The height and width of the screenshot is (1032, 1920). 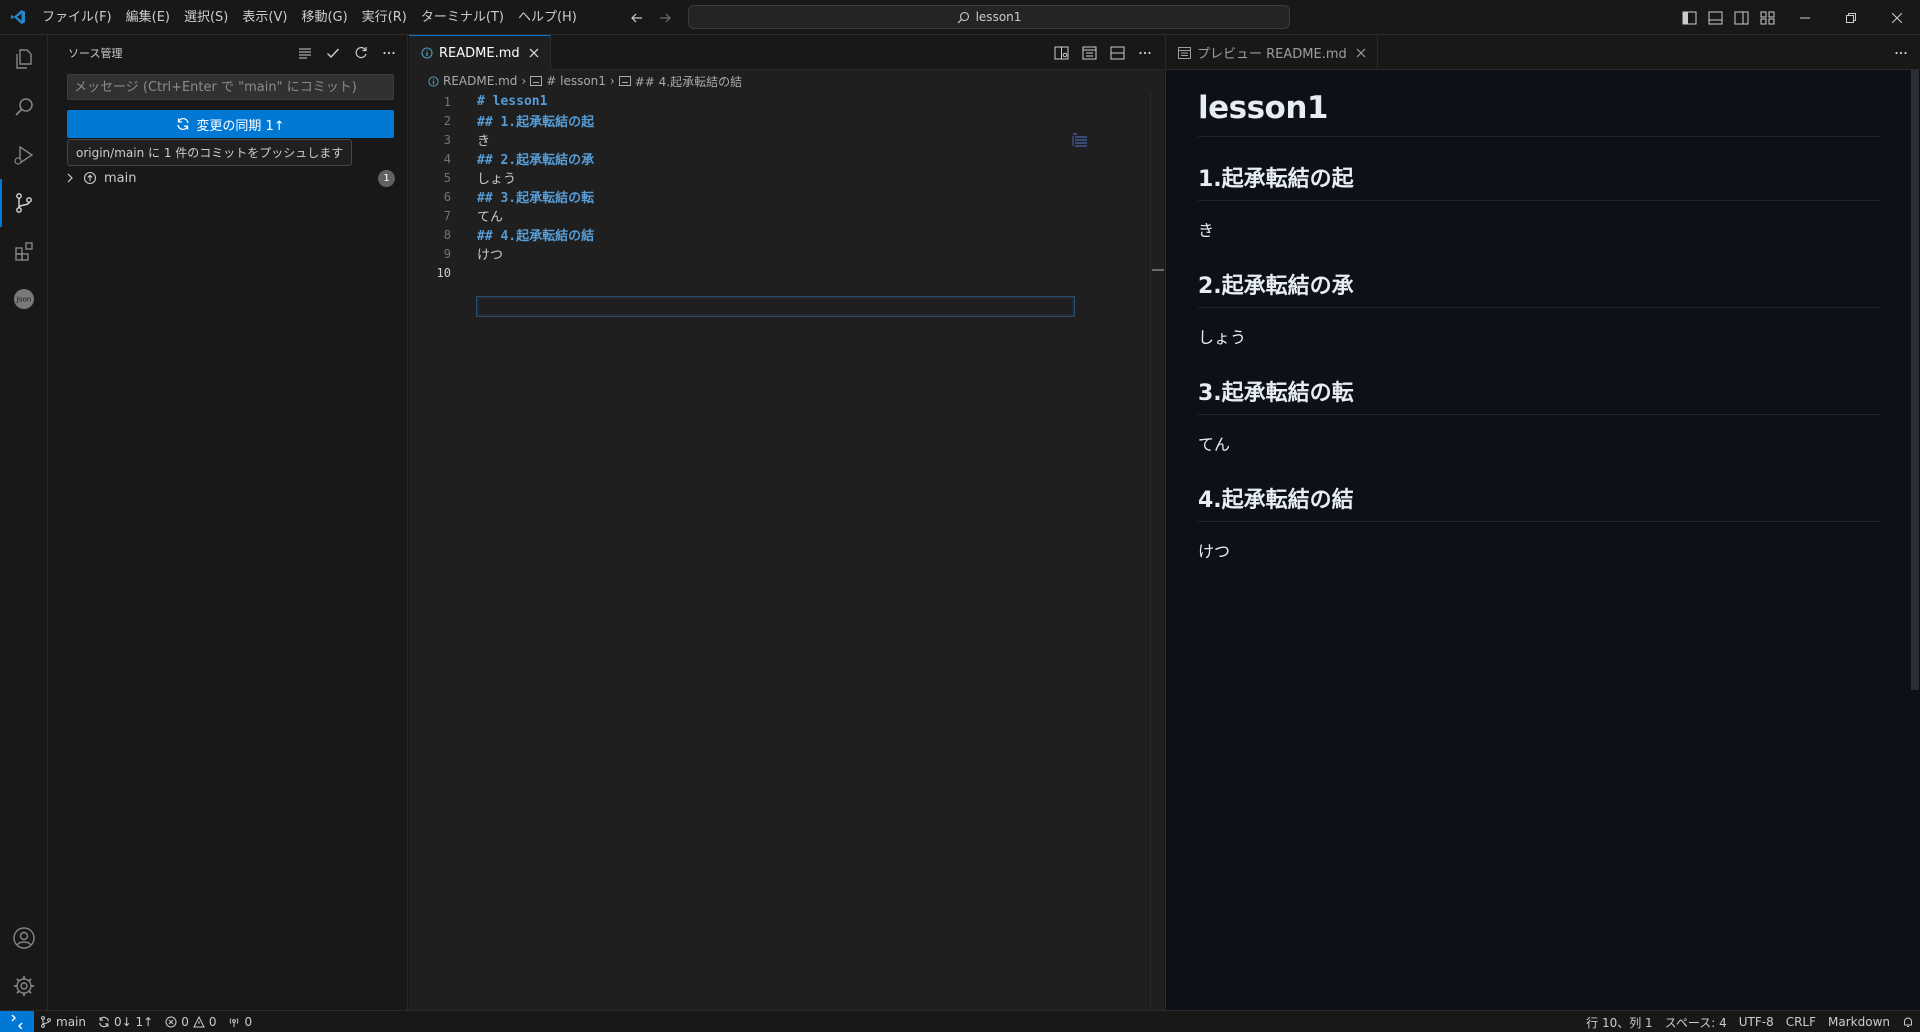 What do you see at coordinates (125, 1021) in the screenshot?
I see `status-sync: 0↓ 1↑` at bounding box center [125, 1021].